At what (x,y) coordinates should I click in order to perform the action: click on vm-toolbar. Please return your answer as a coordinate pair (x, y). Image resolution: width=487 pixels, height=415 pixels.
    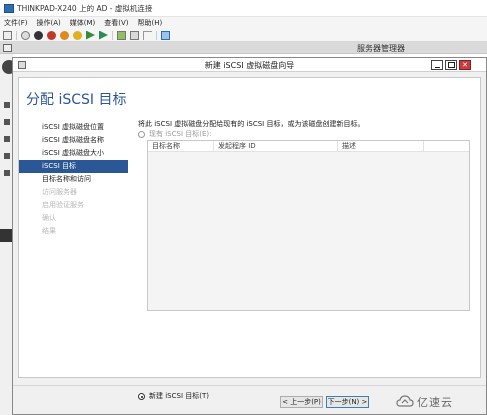
    Looking at the image, I should click on (243, 35).